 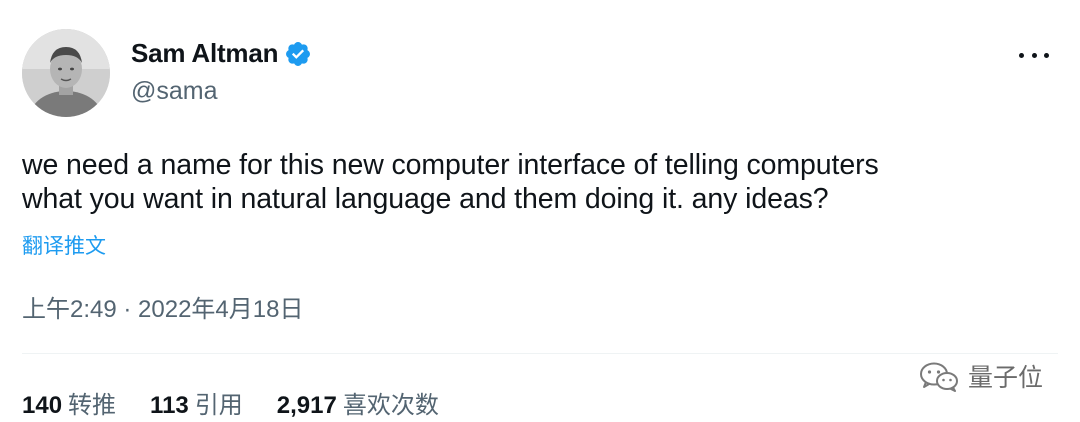 I want to click on avatar, so click(x=66, y=73).